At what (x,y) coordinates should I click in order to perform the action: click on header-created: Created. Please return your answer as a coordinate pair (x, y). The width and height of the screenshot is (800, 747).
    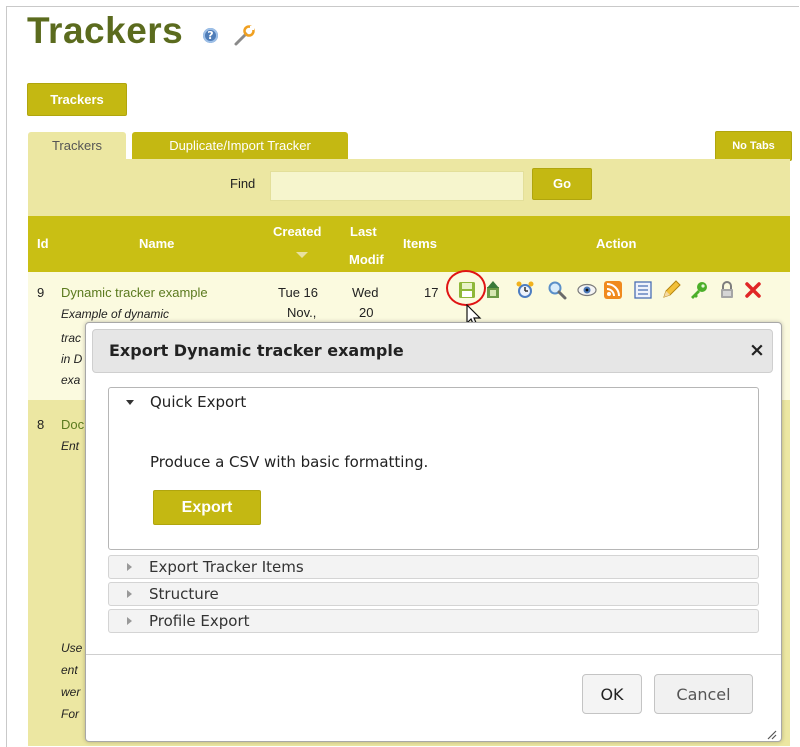
    Looking at the image, I should click on (297, 231).